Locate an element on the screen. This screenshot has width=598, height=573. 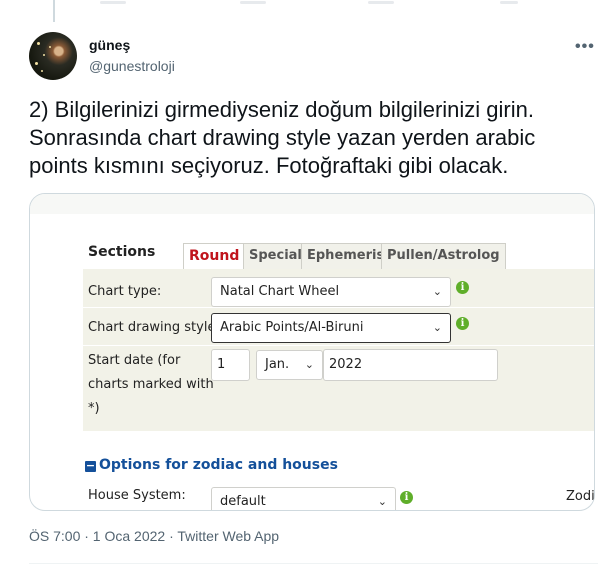
author-handle: @gunestroloji is located at coordinates (132, 66).